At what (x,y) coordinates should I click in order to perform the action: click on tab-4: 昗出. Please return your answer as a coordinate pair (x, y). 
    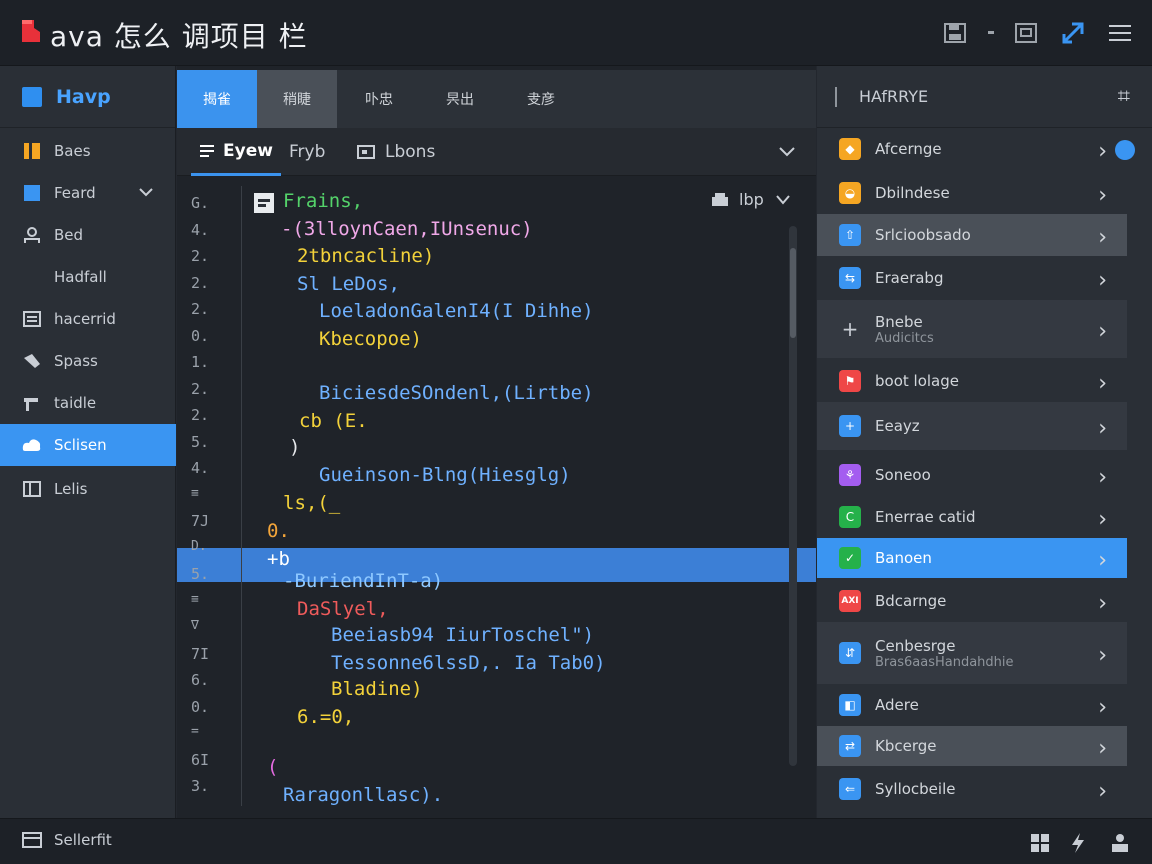
    Looking at the image, I should click on (460, 99).